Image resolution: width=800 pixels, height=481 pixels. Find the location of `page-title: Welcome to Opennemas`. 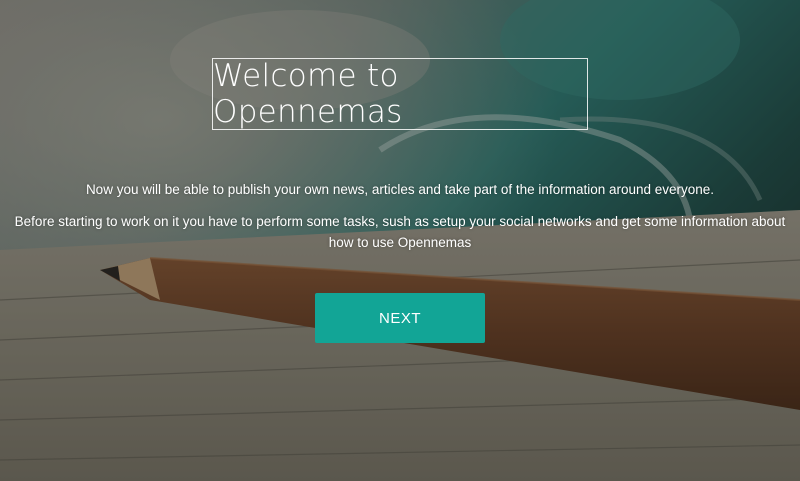

page-title: Welcome to Opennemas is located at coordinates (308, 94).